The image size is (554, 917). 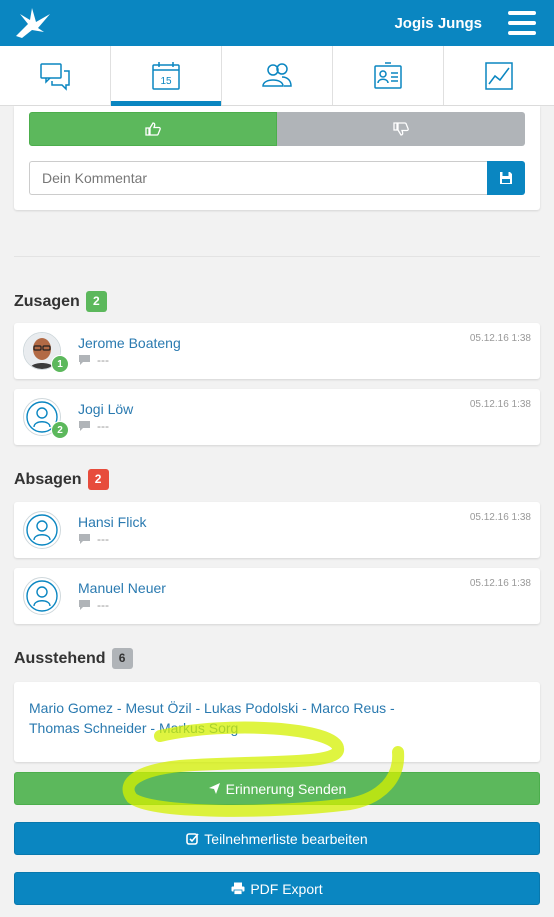 What do you see at coordinates (112, 522) in the screenshot?
I see `person-name: Hansi Flick` at bounding box center [112, 522].